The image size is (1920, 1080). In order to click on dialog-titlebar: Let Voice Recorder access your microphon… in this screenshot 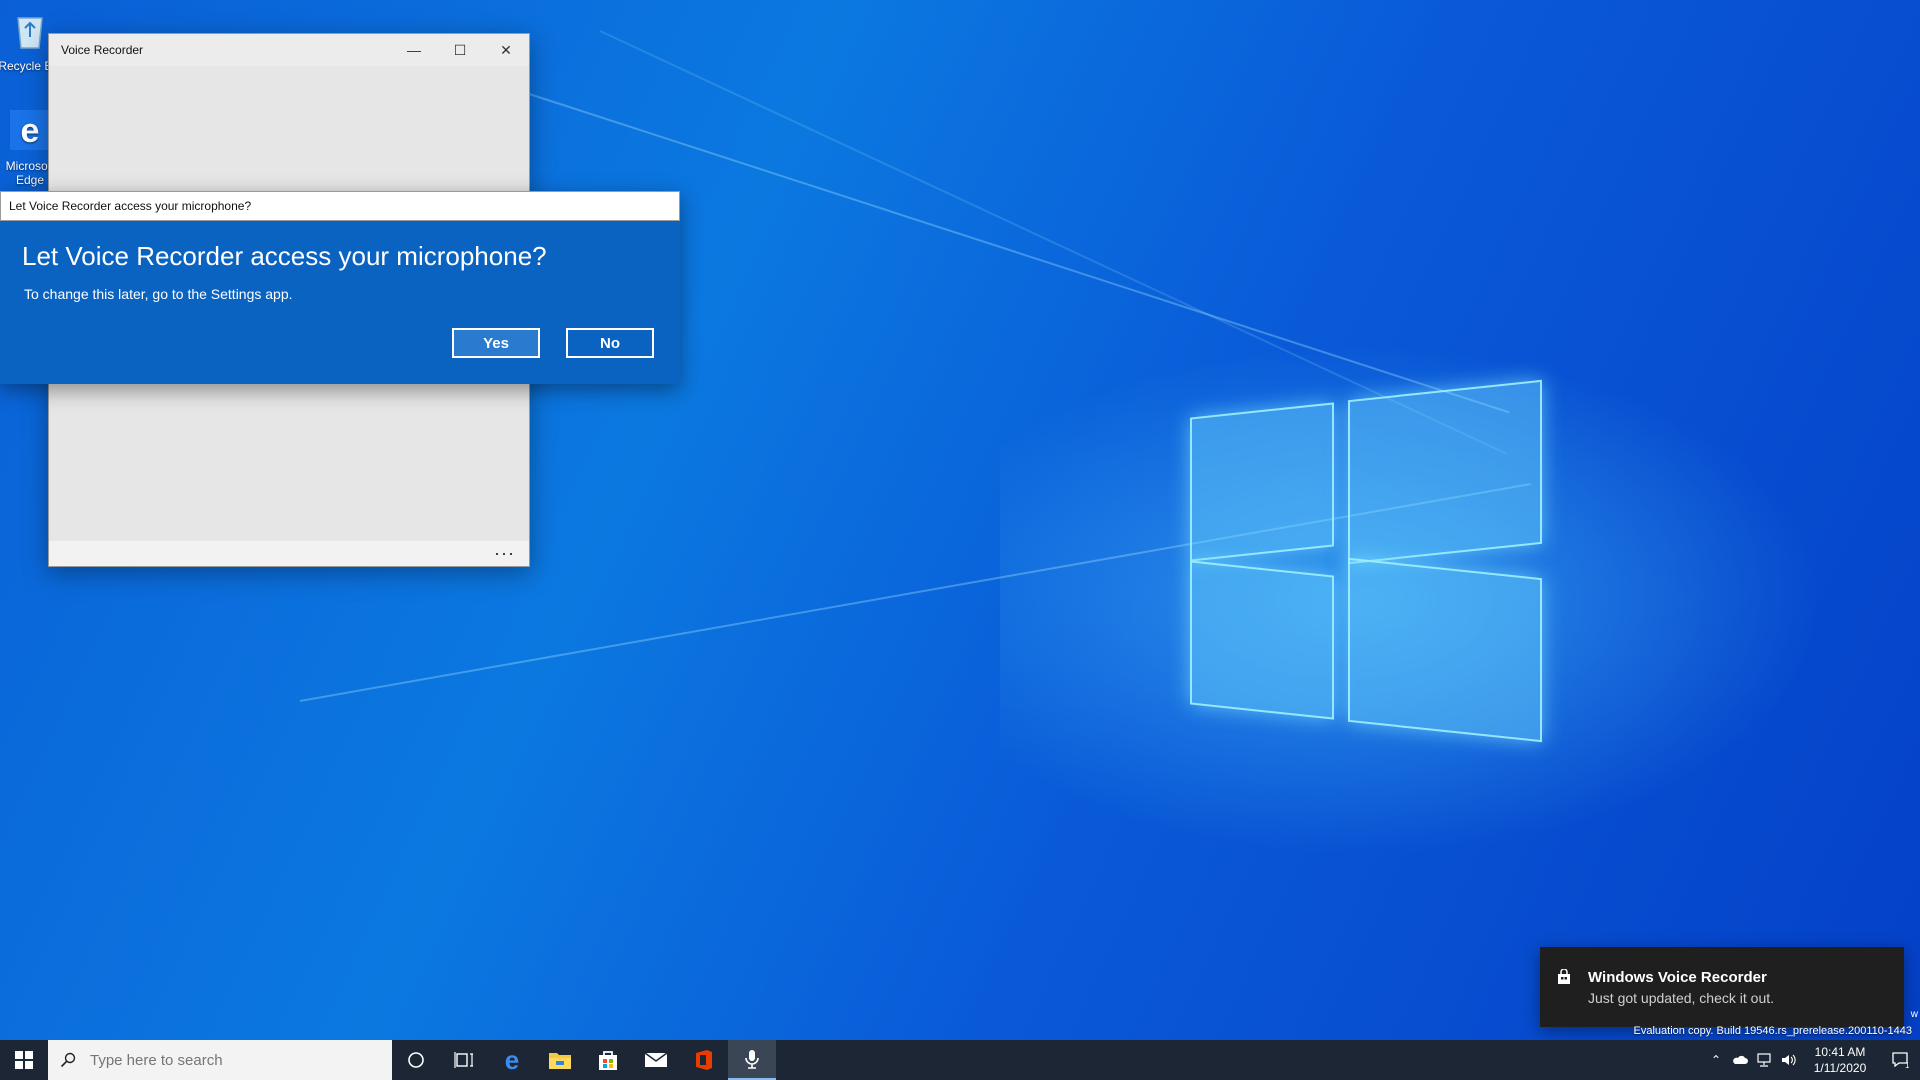, I will do `click(340, 206)`.